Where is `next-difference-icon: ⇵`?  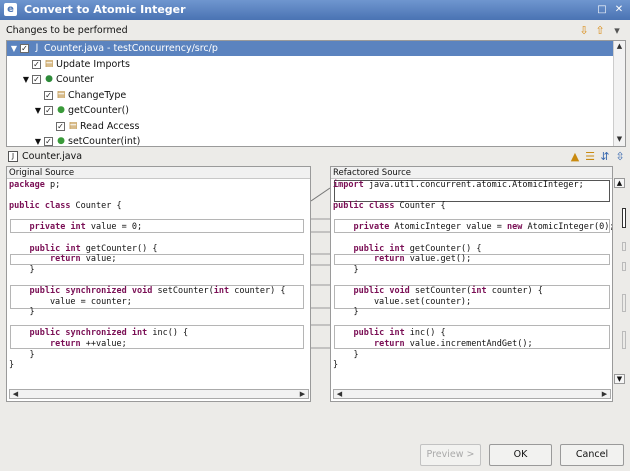
next-difference-icon: ⇵ is located at coordinates (605, 157).